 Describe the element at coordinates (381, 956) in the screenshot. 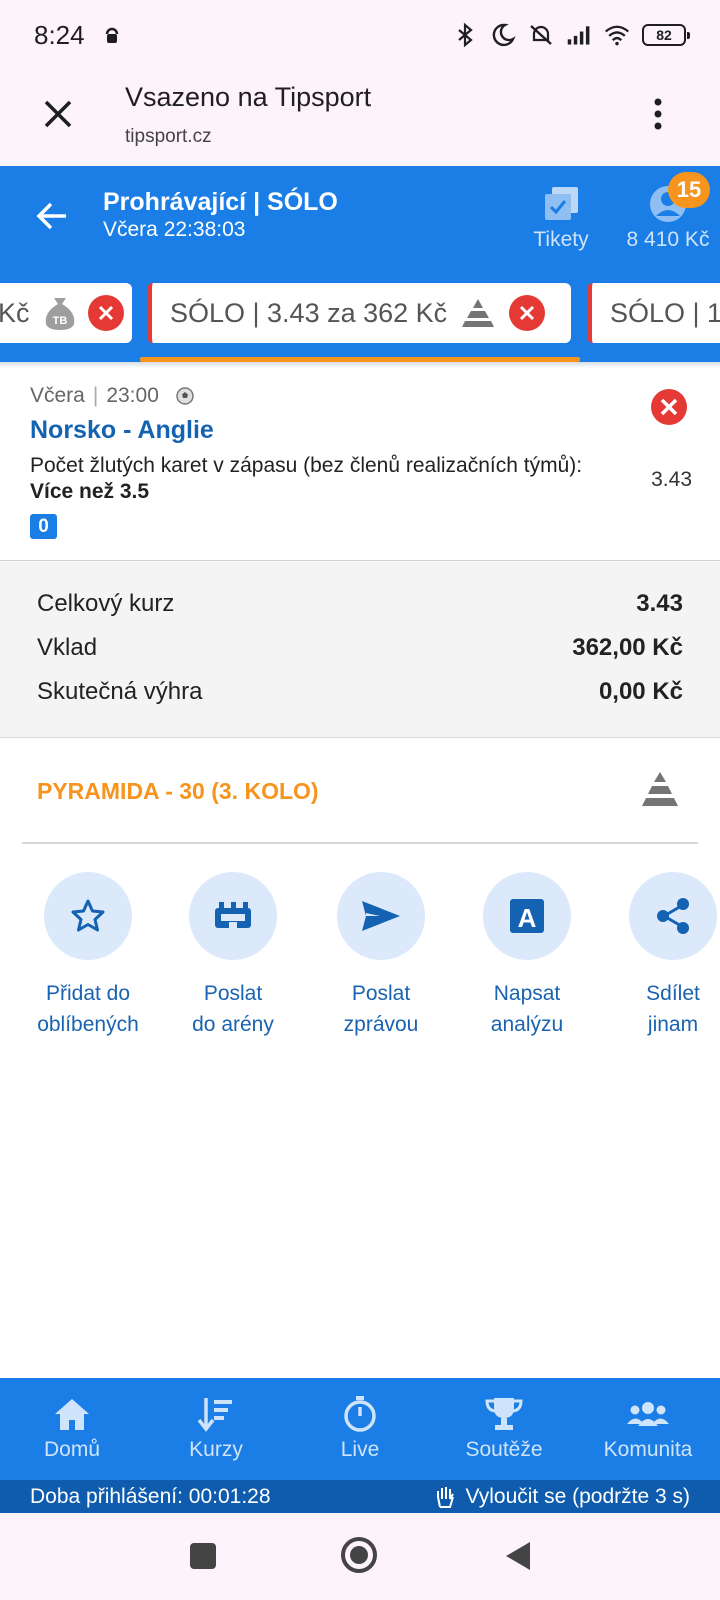

I see `send-message-button: Poslat zprávou` at that location.